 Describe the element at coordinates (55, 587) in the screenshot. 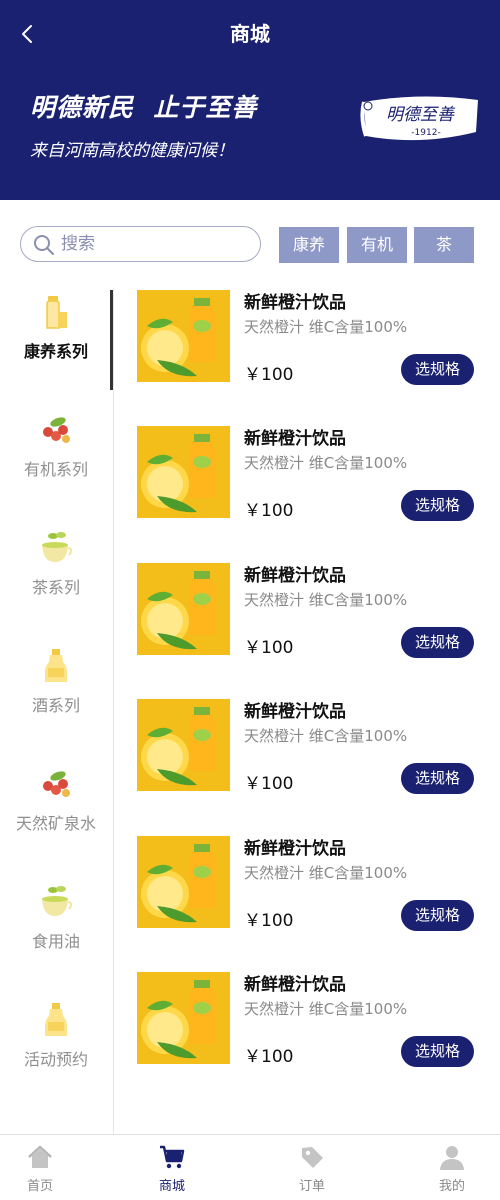

I see `category-label: 茶系列` at that location.